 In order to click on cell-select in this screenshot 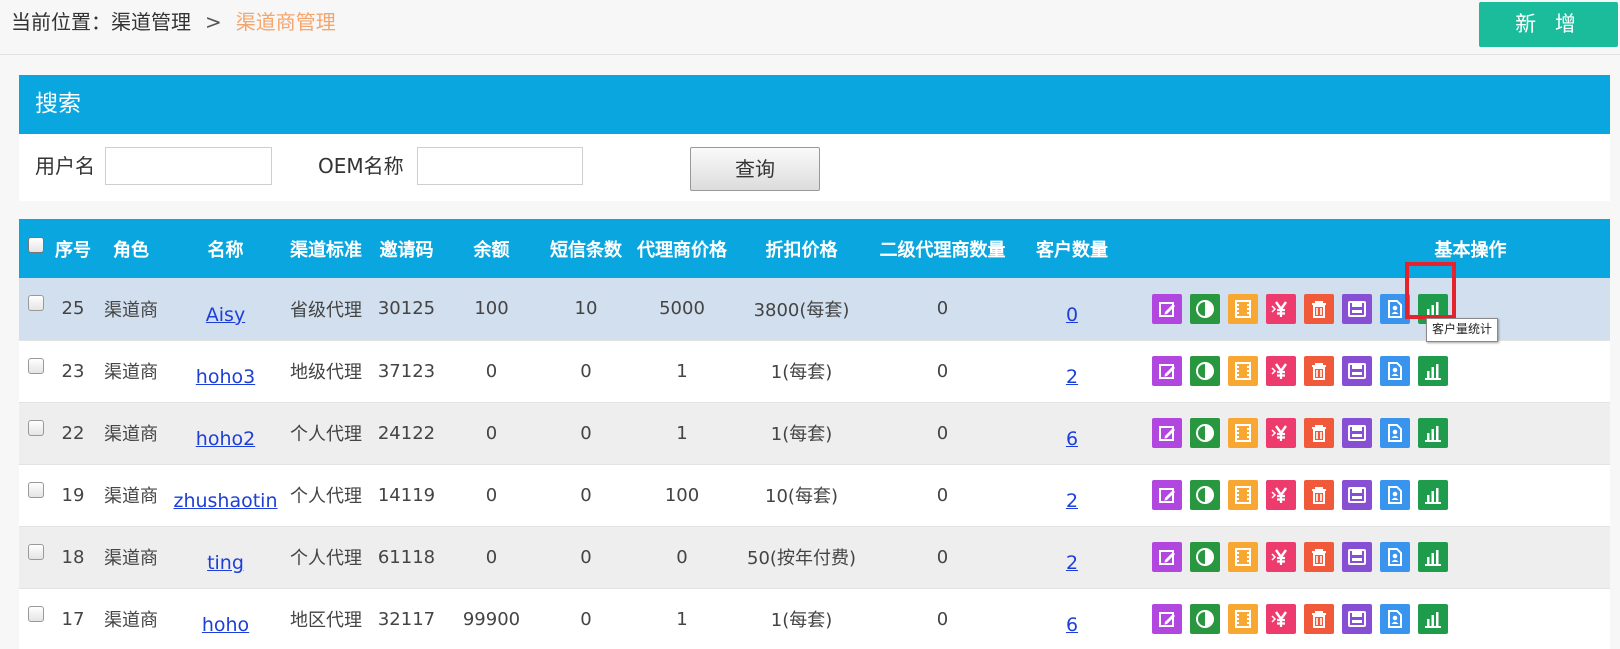, I will do `click(35, 557)`.